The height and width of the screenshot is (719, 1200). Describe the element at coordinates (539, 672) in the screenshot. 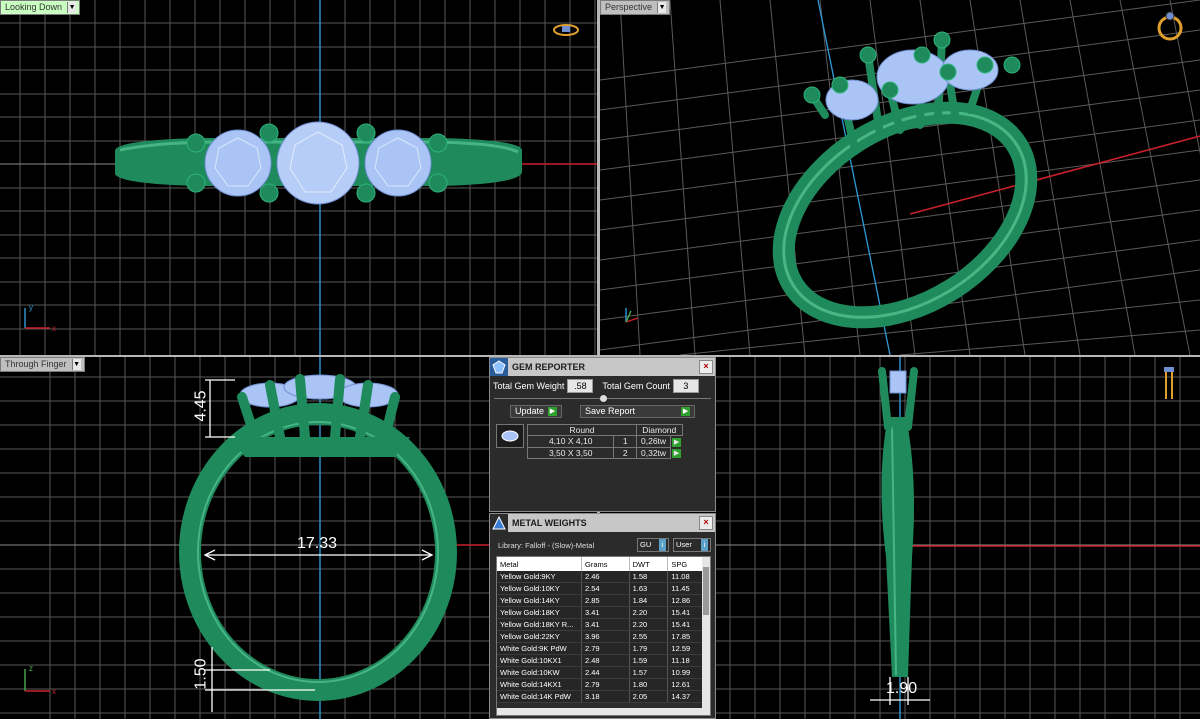

I see `metal-name: White Gold:10KW` at that location.